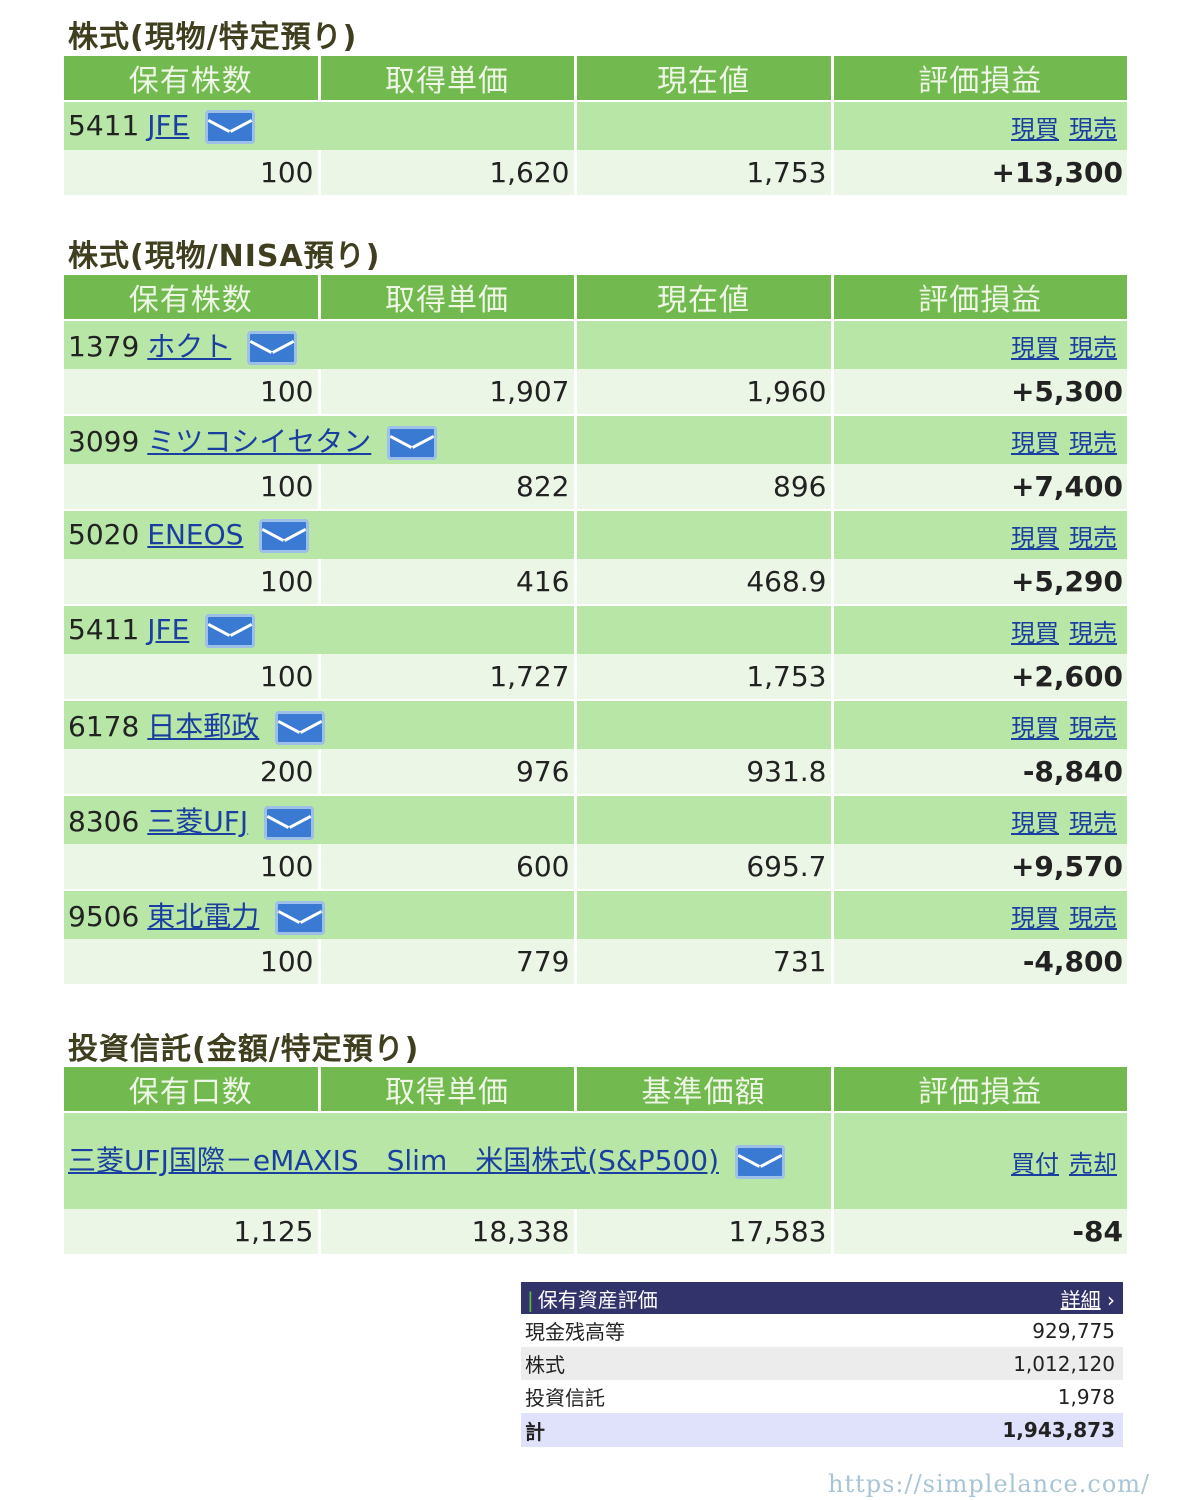 This screenshot has height=1500, width=1200. I want to click on stock-name-row: 6178 日本郵政 現買 現売, so click(595, 724).